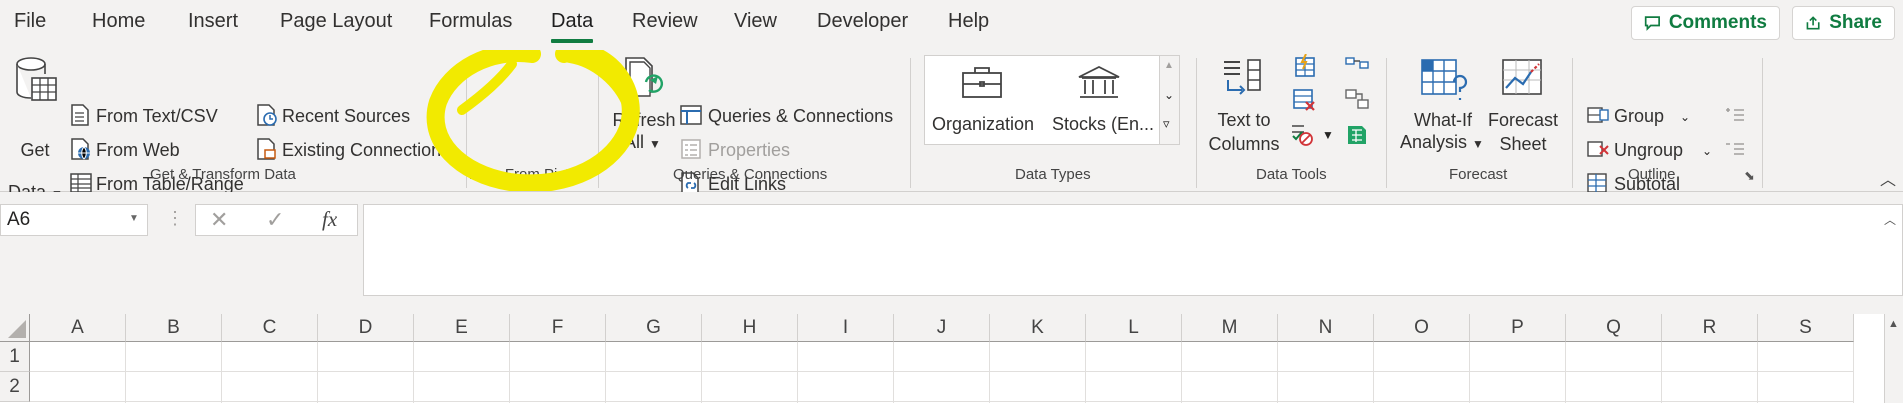  What do you see at coordinates (78, 328) in the screenshot?
I see `column-header-a: A` at bounding box center [78, 328].